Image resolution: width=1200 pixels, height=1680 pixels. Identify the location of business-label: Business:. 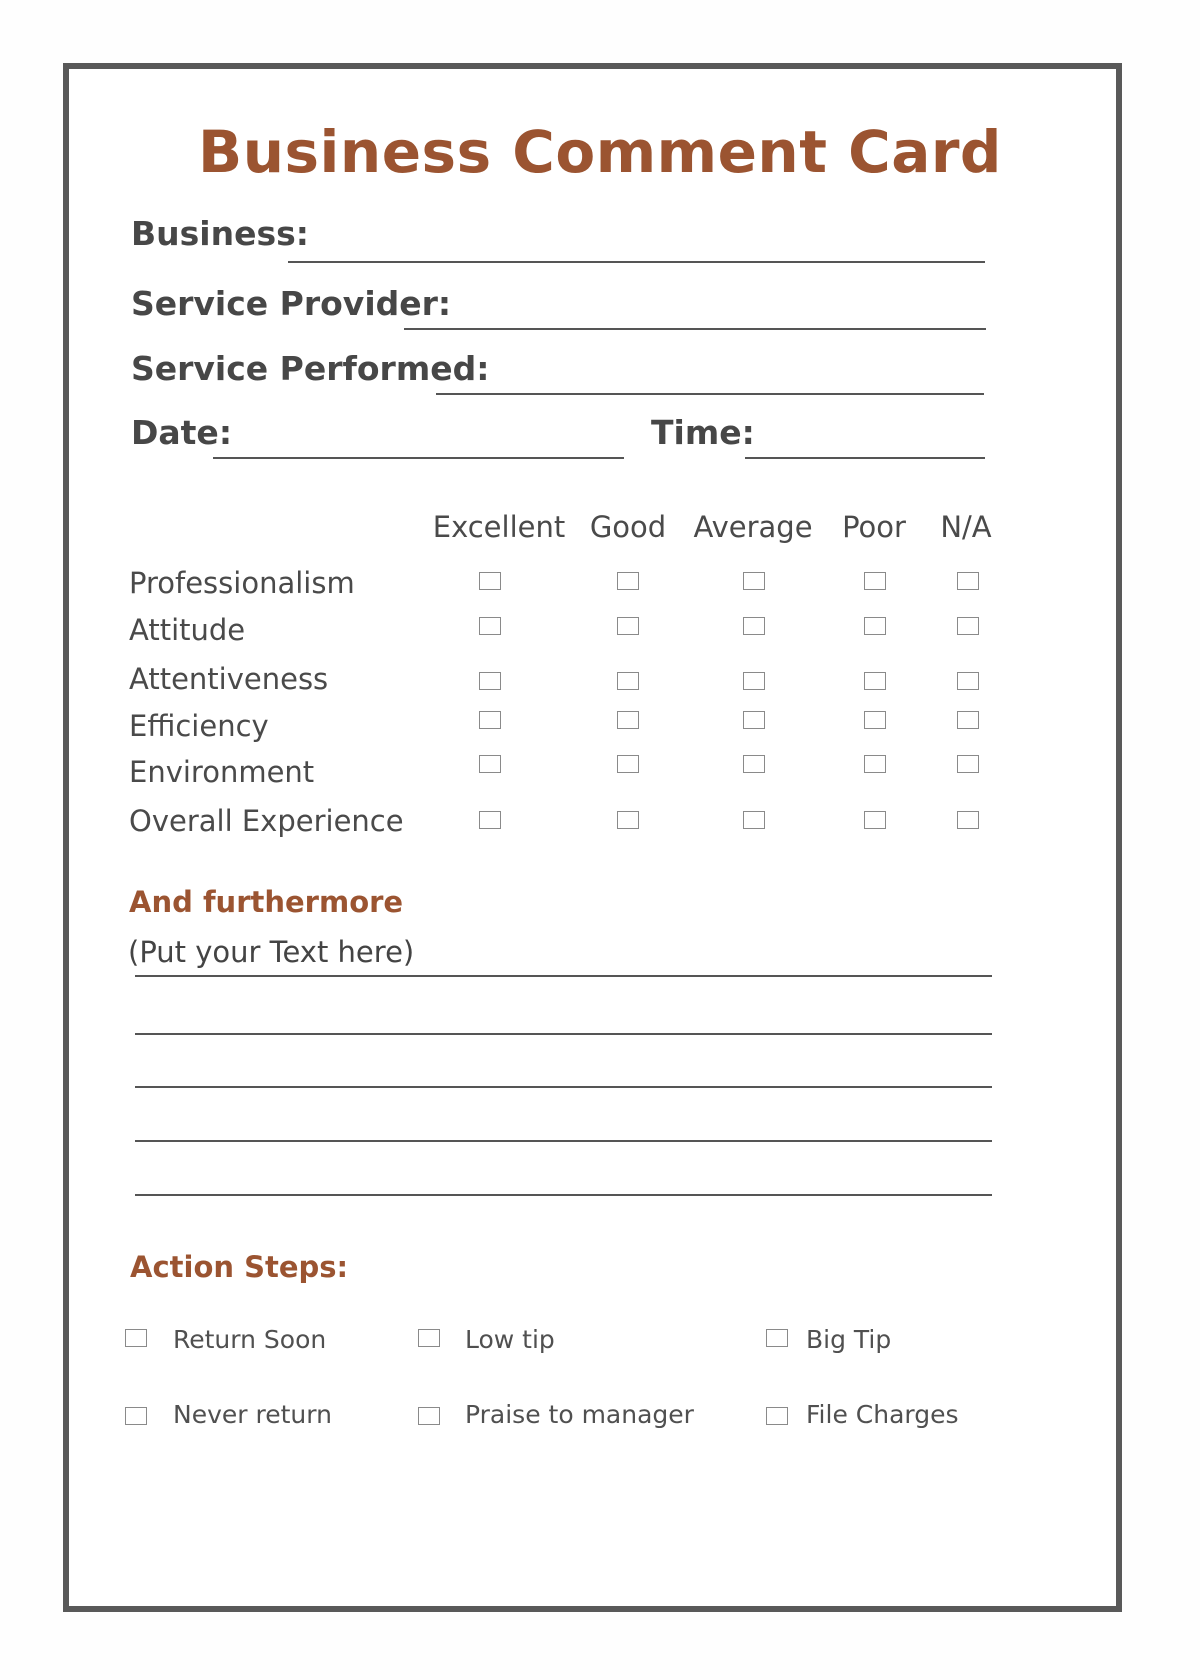
(220, 233).